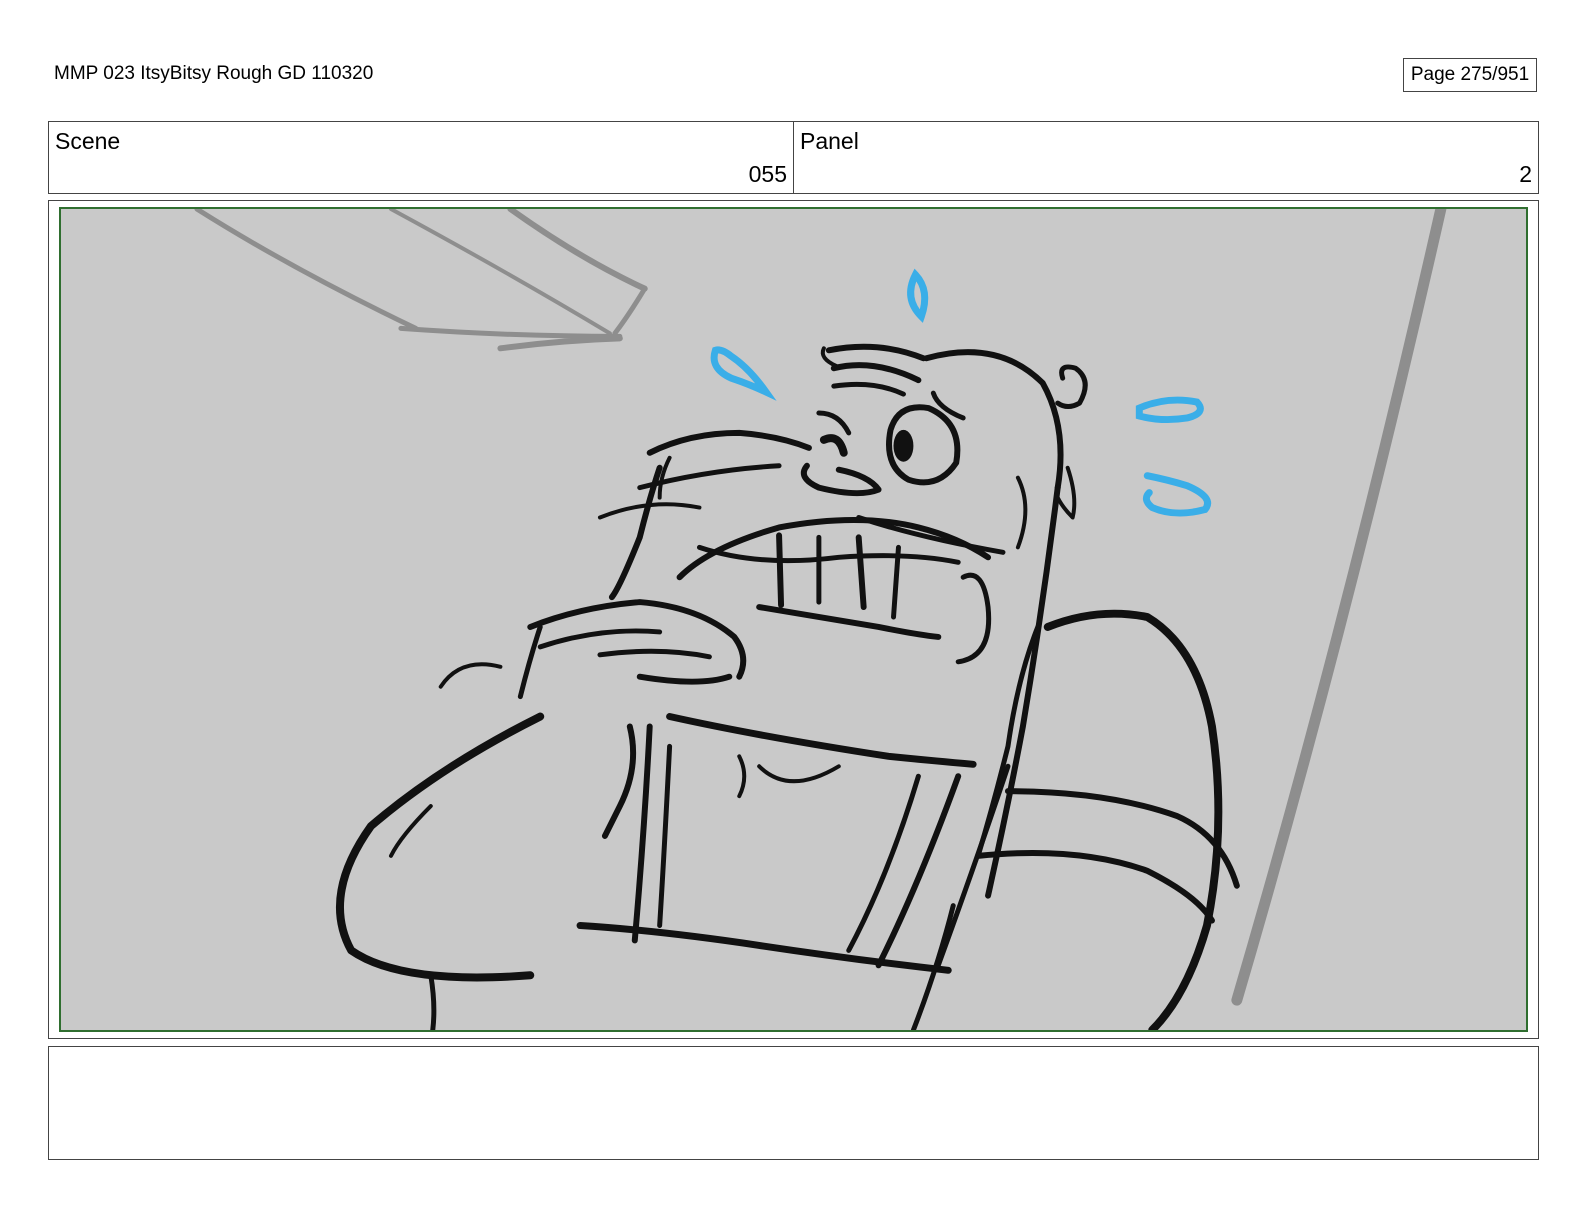 Image resolution: width=1582 pixels, height=1225 pixels. Describe the element at coordinates (214, 73) in the screenshot. I see `document-title: MMP 023 ItsyBitsy Rough GD 110320` at that location.